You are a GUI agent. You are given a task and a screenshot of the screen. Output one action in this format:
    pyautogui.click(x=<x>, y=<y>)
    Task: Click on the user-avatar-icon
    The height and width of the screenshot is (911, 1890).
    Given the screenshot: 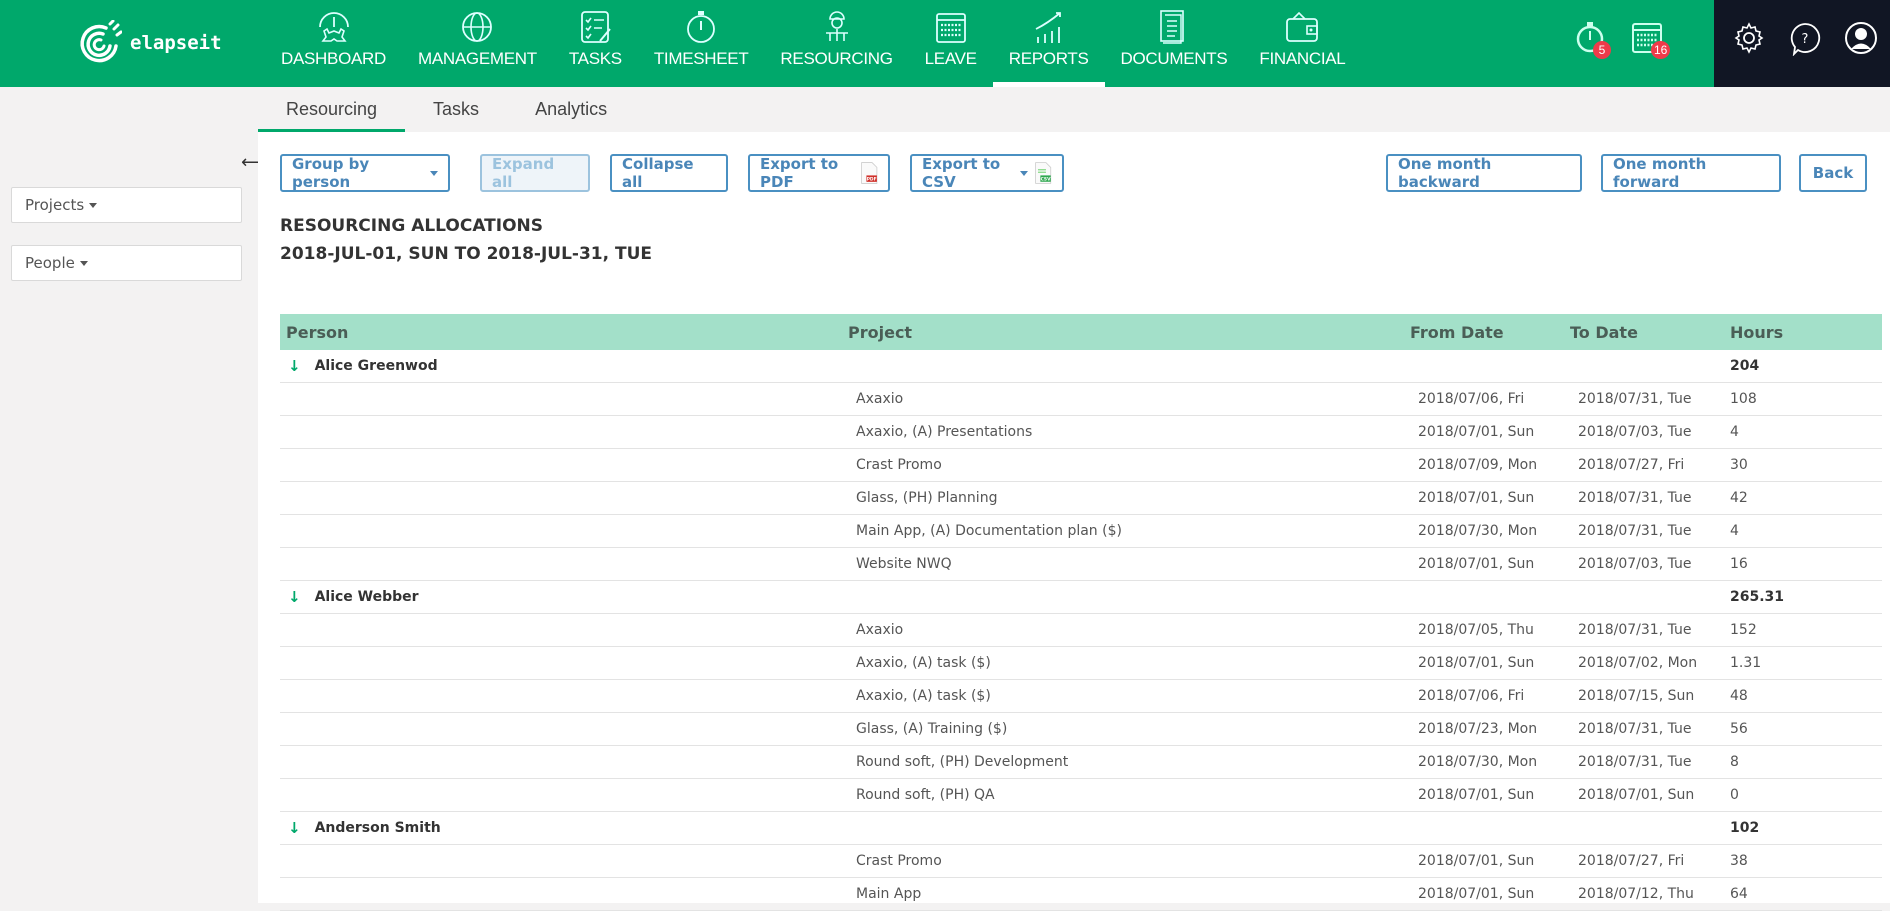 What is the action you would take?
    pyautogui.click(x=1861, y=38)
    